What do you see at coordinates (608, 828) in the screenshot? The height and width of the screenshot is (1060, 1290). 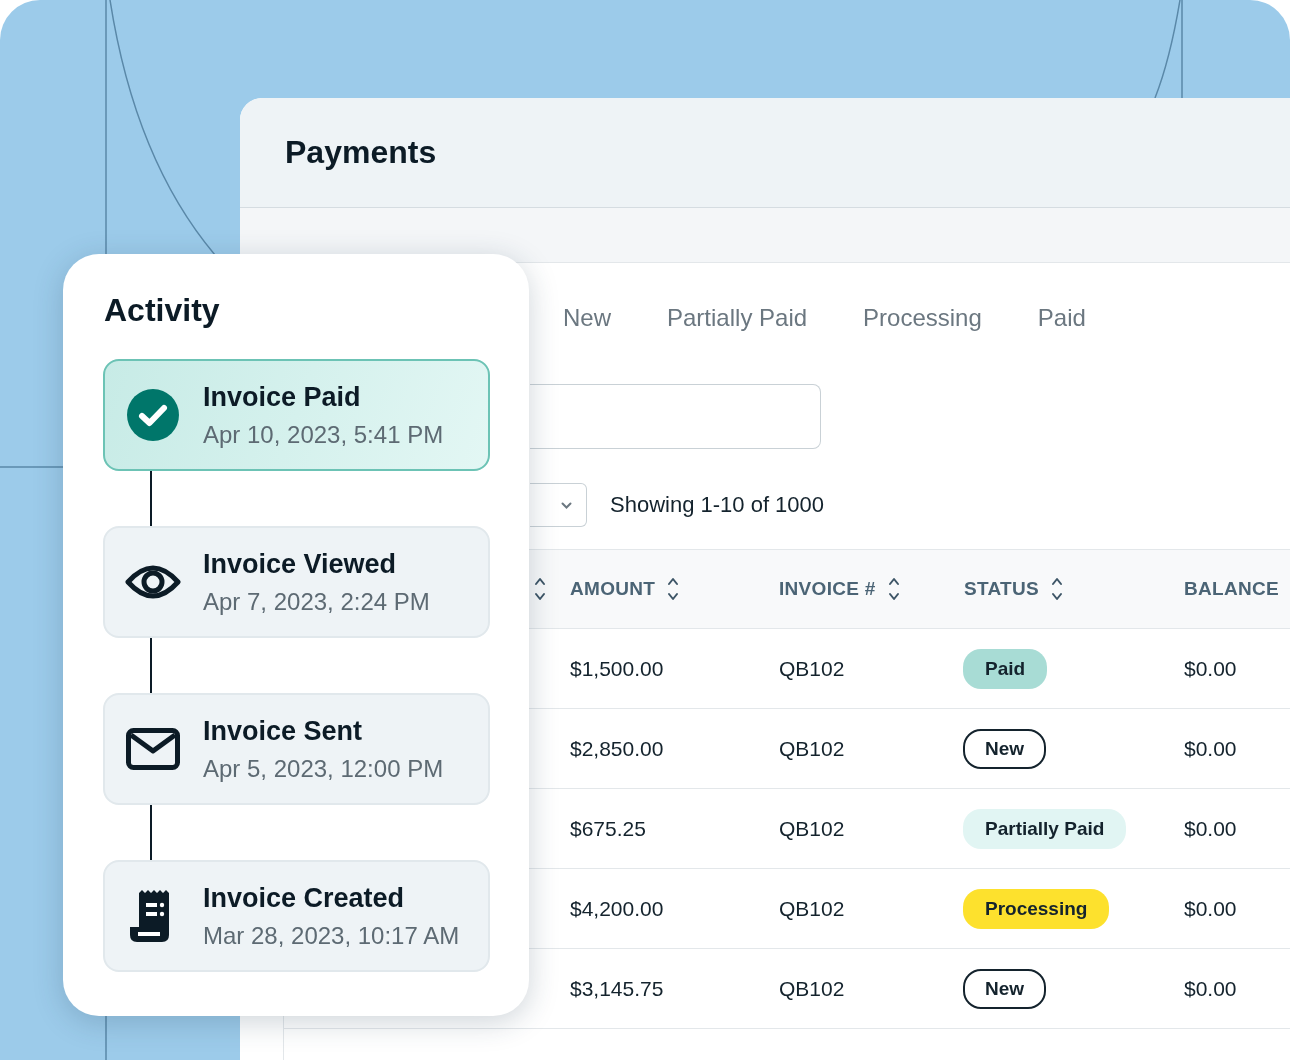 I see `amount-text: $675.25` at bounding box center [608, 828].